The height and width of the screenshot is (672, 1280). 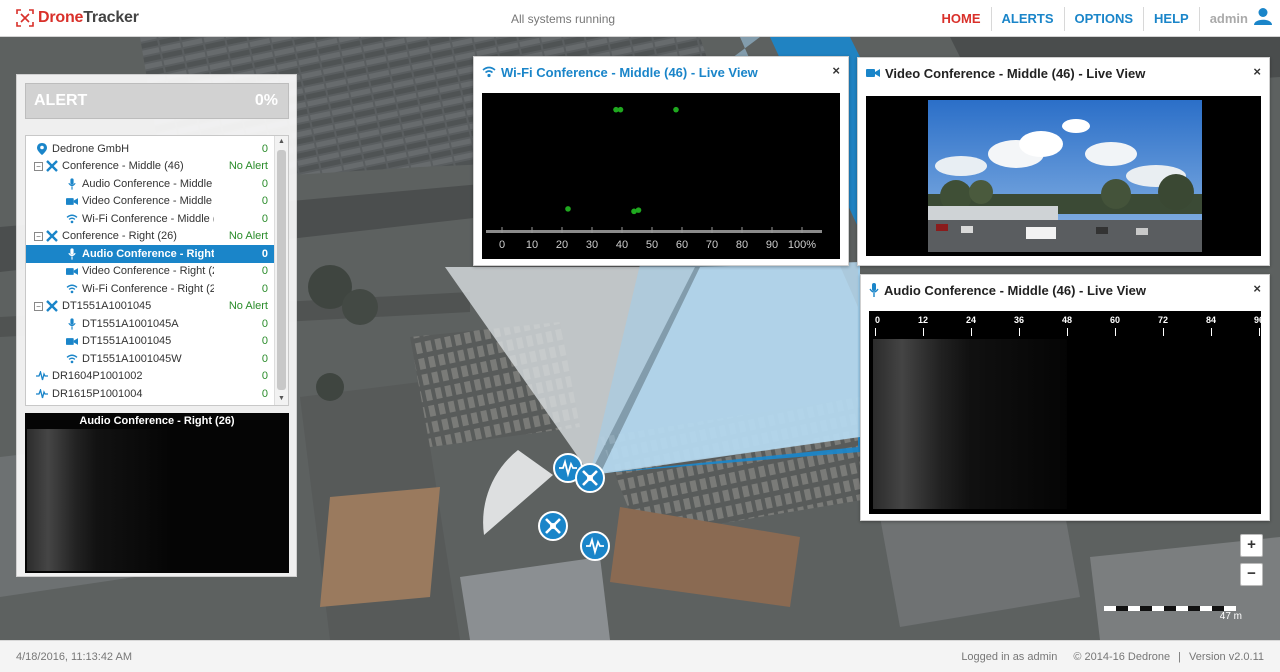 I want to click on video-frame-image, so click(x=1063, y=176).